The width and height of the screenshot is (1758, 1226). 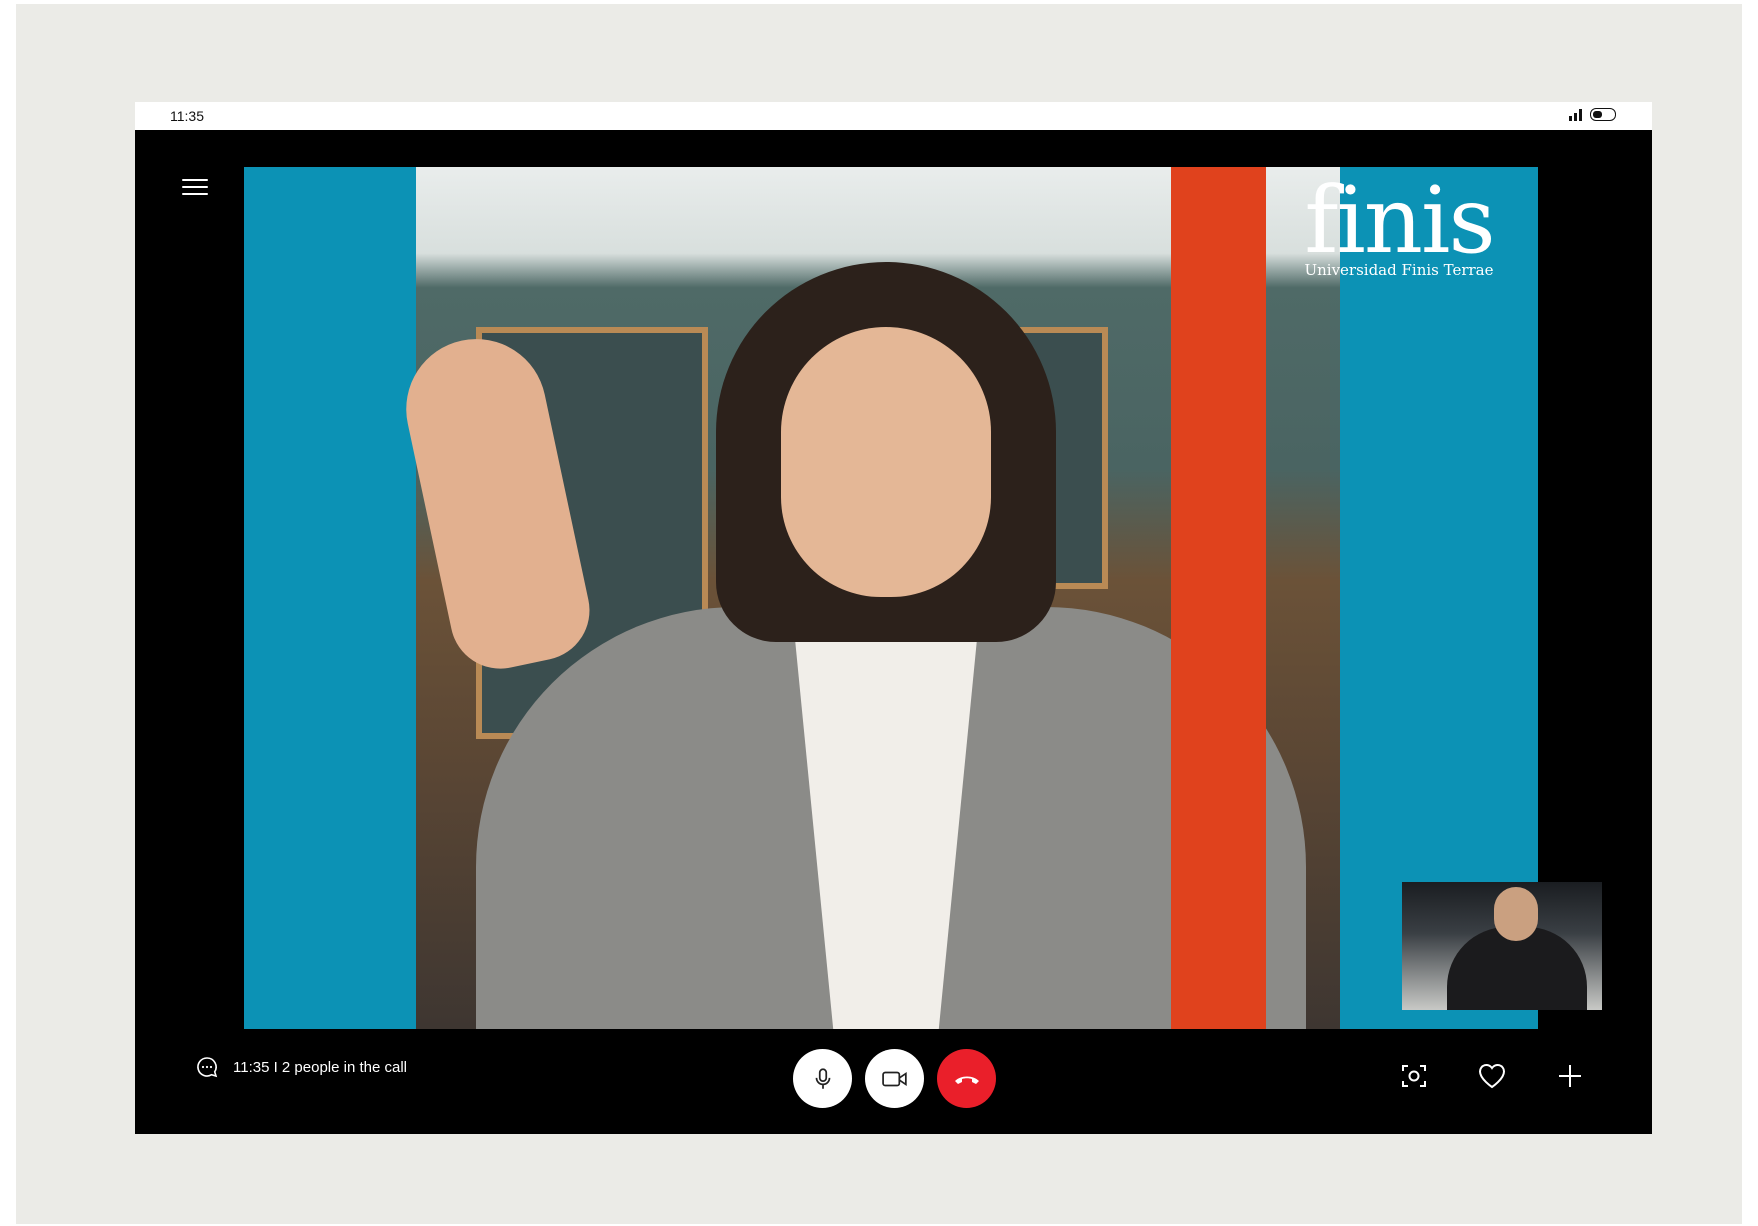 What do you see at coordinates (320, 1067) in the screenshot?
I see `call-info-text: 11:35 I 2 people in the call` at bounding box center [320, 1067].